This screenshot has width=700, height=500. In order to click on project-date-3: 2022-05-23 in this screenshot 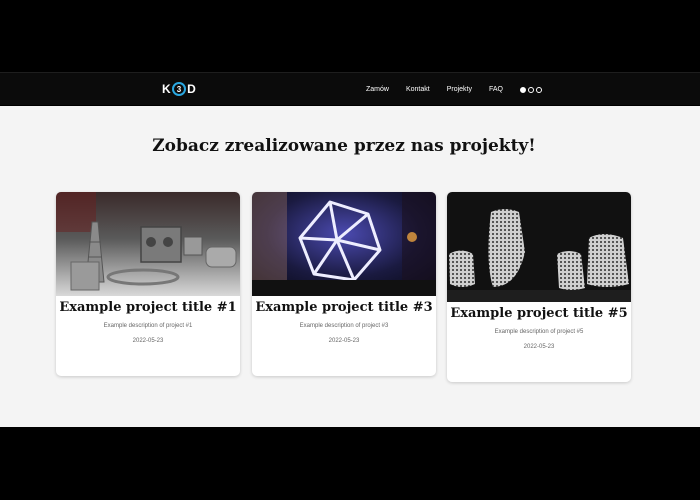, I will do `click(344, 341)`.